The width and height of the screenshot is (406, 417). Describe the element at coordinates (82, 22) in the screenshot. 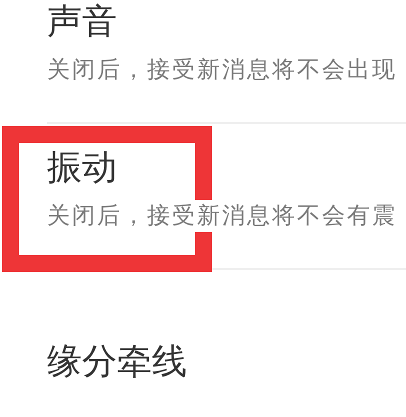

I see `setting-title: 声音` at that location.